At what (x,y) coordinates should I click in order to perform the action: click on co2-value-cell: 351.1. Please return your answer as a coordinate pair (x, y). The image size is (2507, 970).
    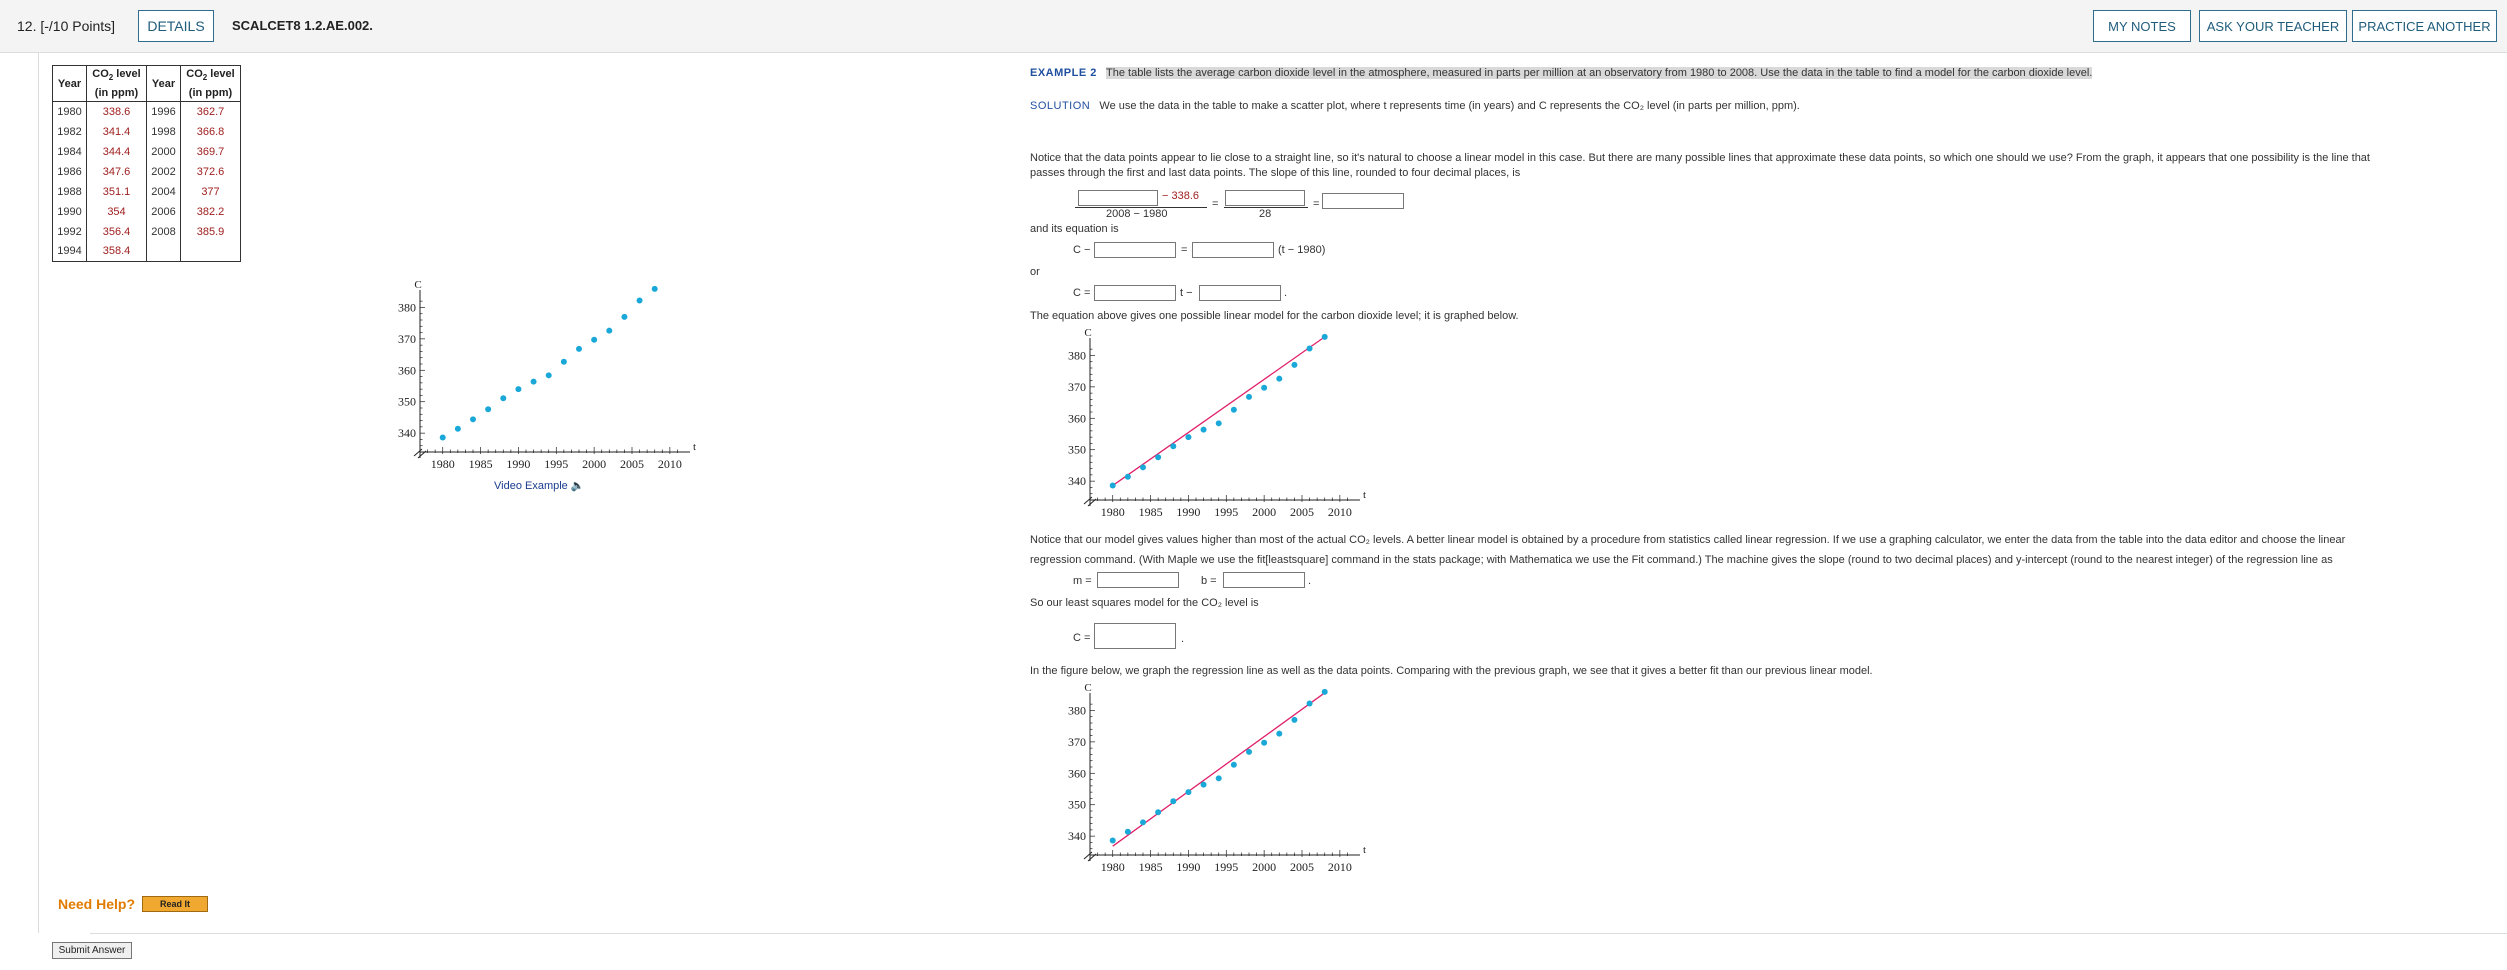
    Looking at the image, I should click on (116, 191).